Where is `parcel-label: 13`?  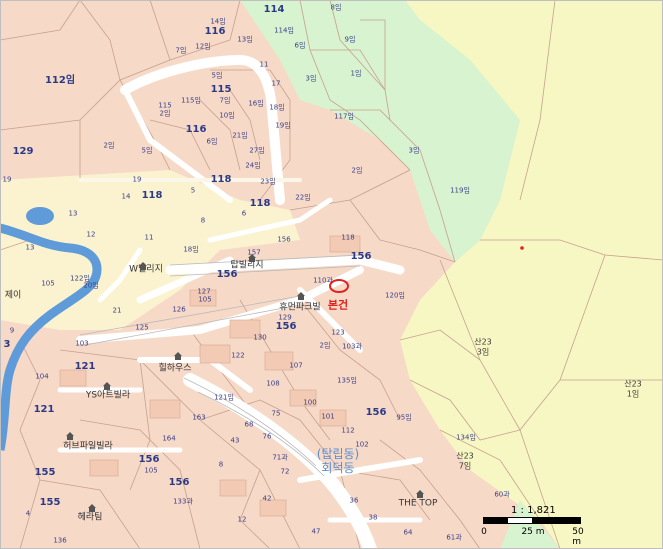 parcel-label: 13 is located at coordinates (73, 213).